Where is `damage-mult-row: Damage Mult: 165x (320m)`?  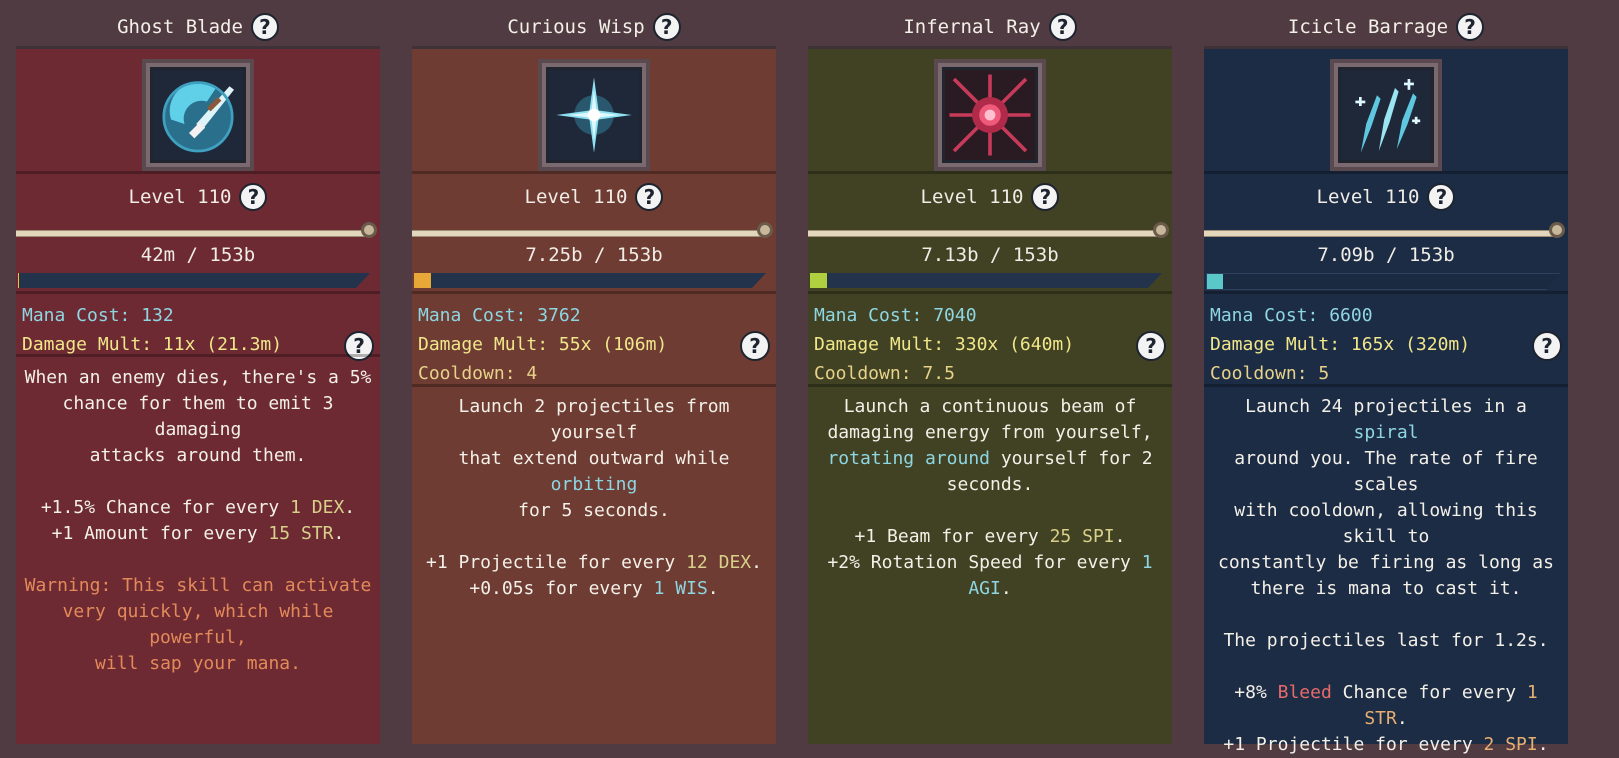
damage-mult-row: Damage Mult: 165x (320m) is located at coordinates (1386, 344).